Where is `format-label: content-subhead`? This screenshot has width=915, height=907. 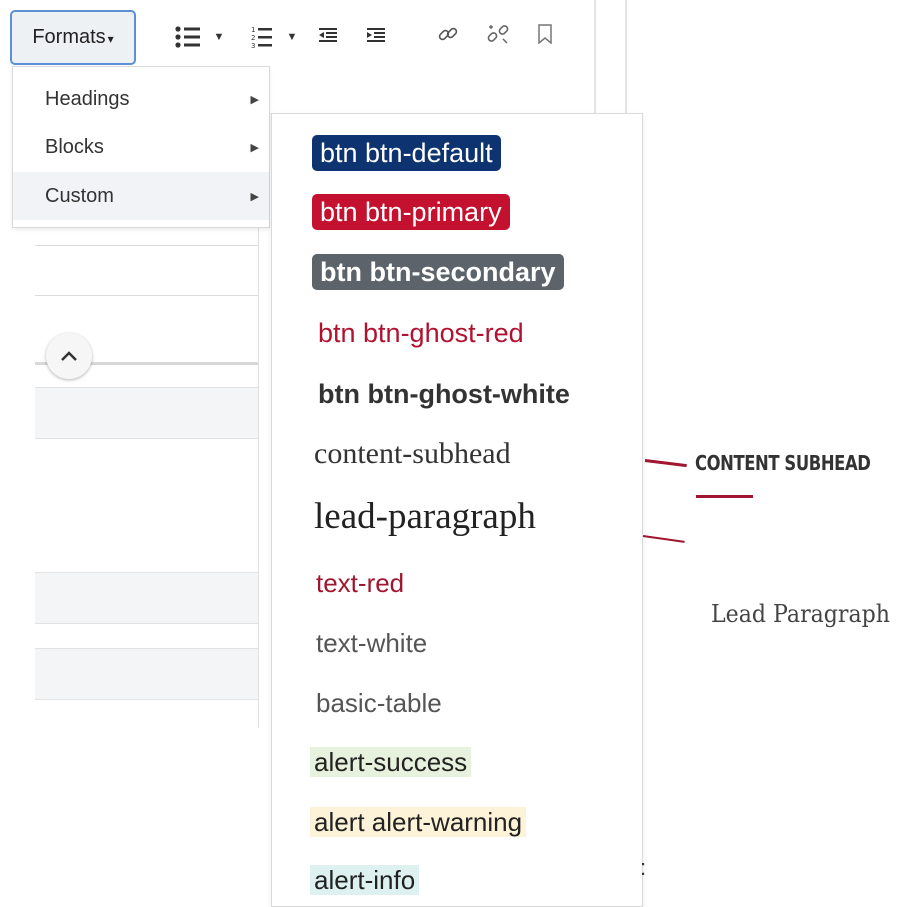 format-label: content-subhead is located at coordinates (412, 453).